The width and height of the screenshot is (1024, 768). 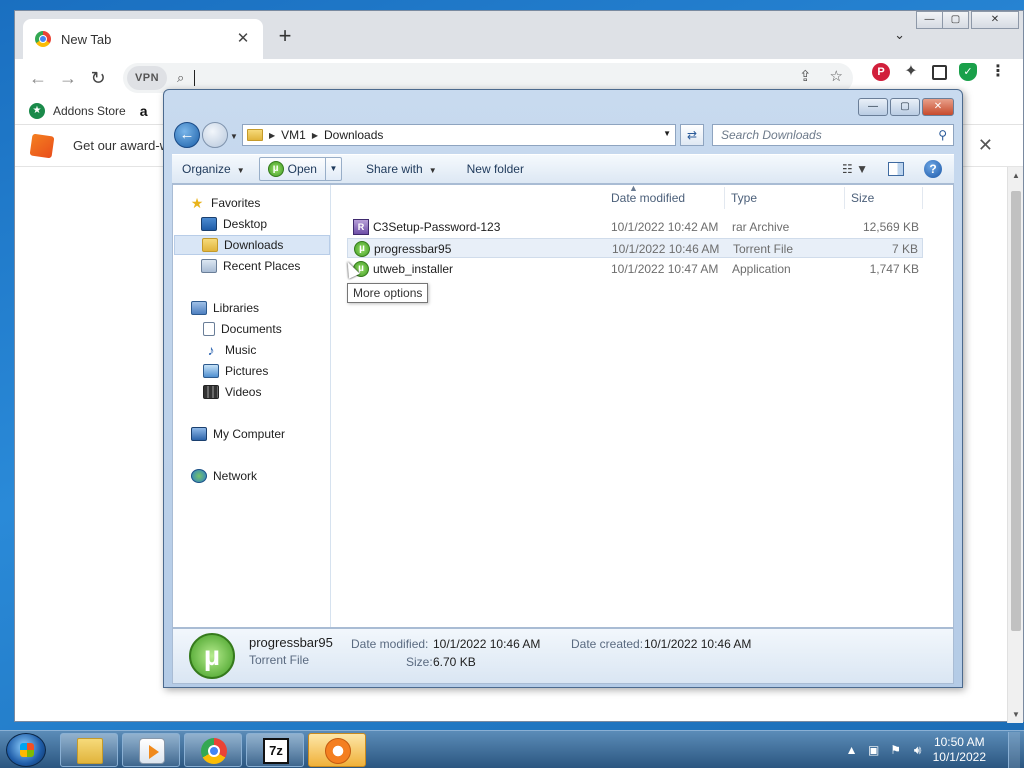 What do you see at coordinates (1016, 714) in the screenshot?
I see `scroll-down-icon: ▼` at bounding box center [1016, 714].